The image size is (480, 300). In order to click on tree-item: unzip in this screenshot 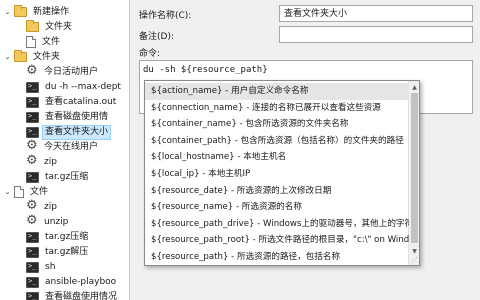, I will do `click(64, 221)`.